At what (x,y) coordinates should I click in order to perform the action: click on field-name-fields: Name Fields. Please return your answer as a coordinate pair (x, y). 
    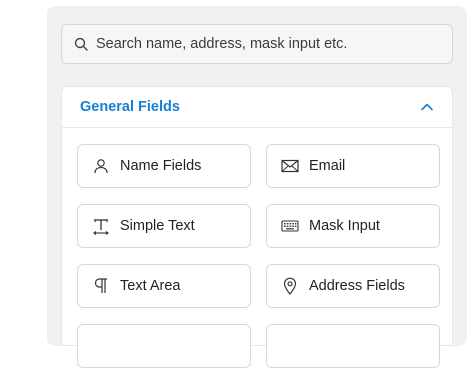
    Looking at the image, I should click on (164, 166).